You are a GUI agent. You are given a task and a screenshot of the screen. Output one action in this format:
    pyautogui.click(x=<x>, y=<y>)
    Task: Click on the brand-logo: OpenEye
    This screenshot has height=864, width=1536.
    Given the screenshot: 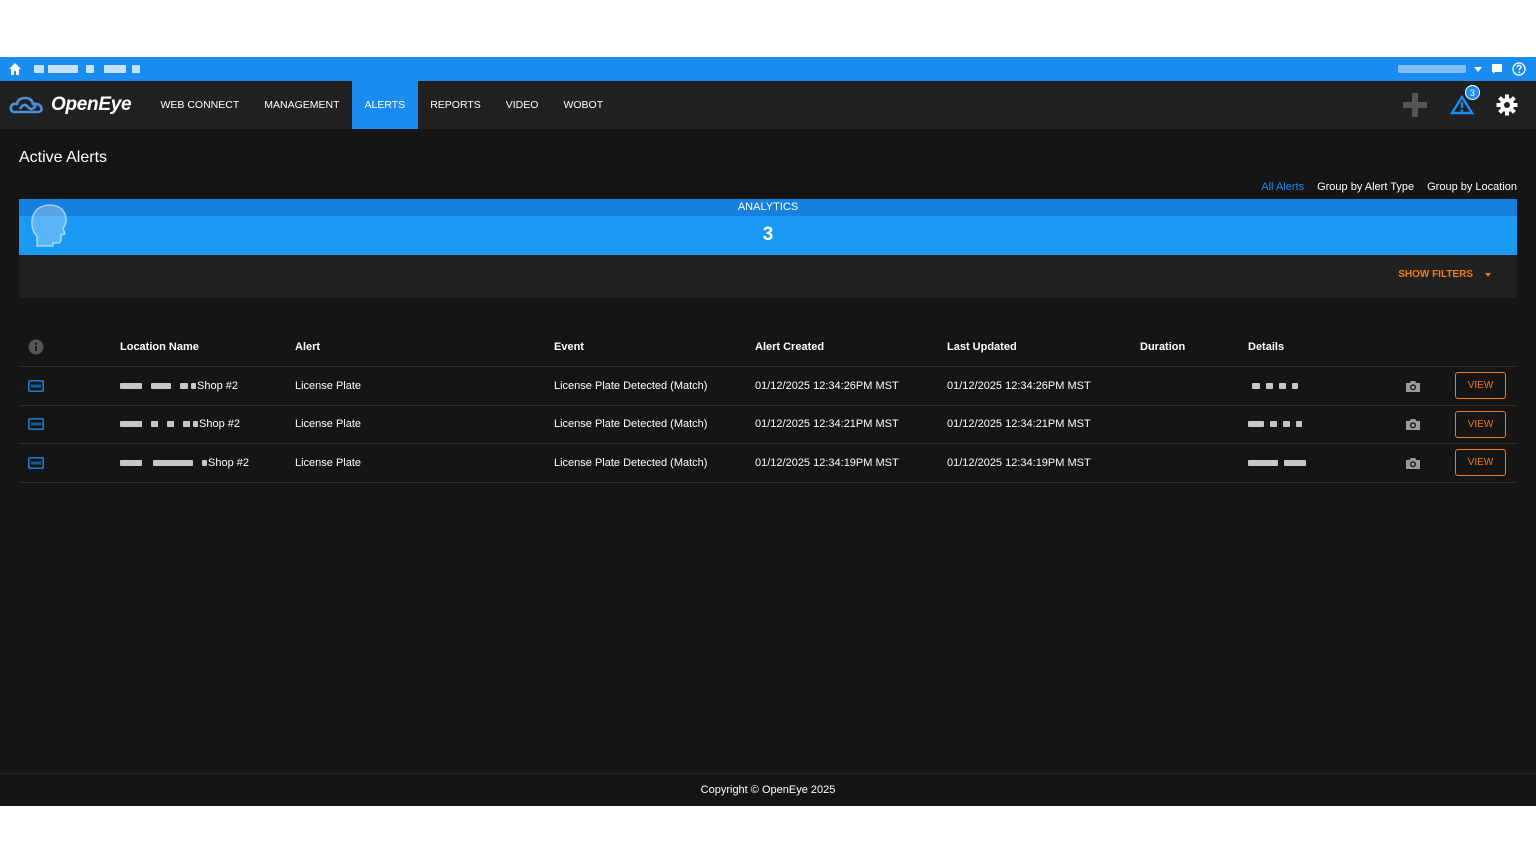 What is the action you would take?
    pyautogui.click(x=74, y=105)
    